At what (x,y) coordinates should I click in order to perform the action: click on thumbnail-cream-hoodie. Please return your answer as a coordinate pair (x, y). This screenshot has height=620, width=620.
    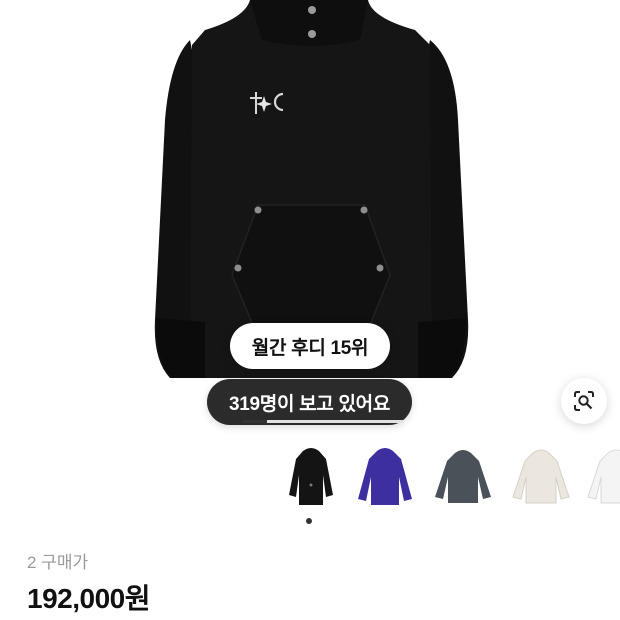
    Looking at the image, I should click on (541, 476).